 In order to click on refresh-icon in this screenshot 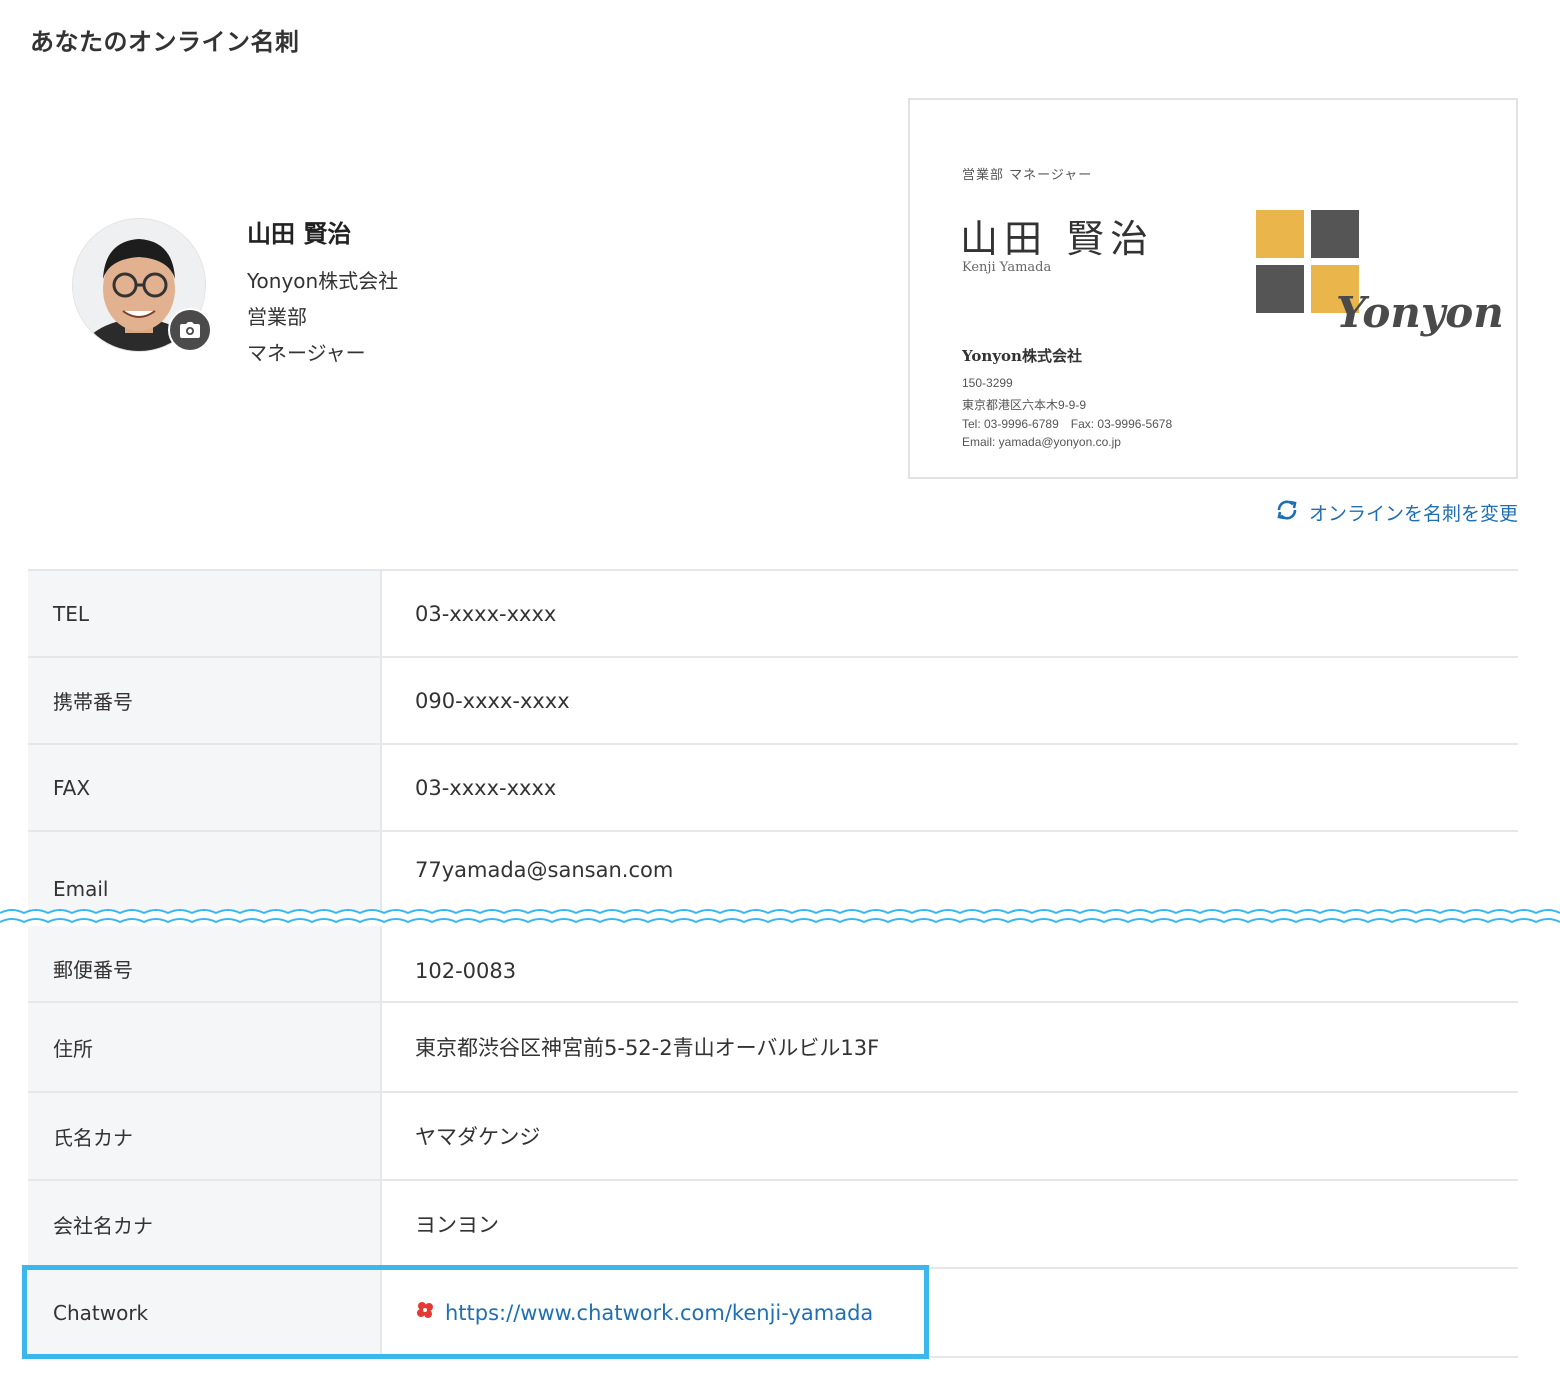, I will do `click(1287, 512)`.